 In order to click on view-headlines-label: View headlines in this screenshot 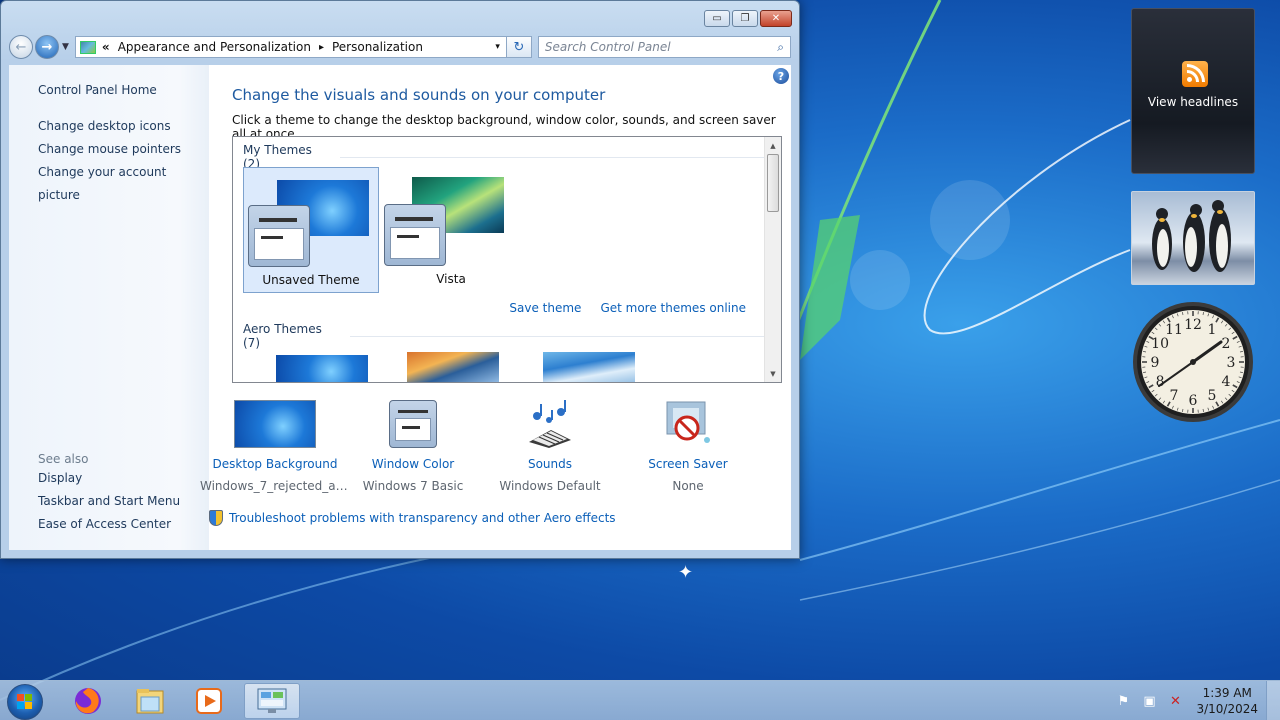, I will do `click(1193, 102)`.